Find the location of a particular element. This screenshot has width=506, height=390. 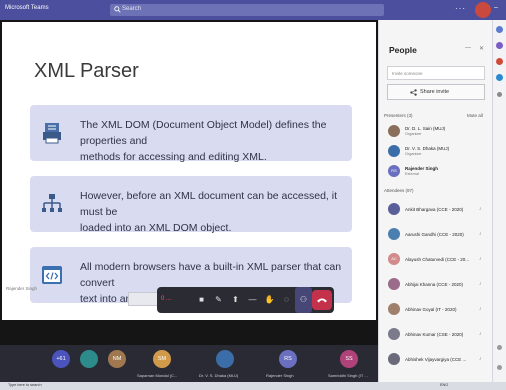

extension-icon is located at coordinates (499, 45).